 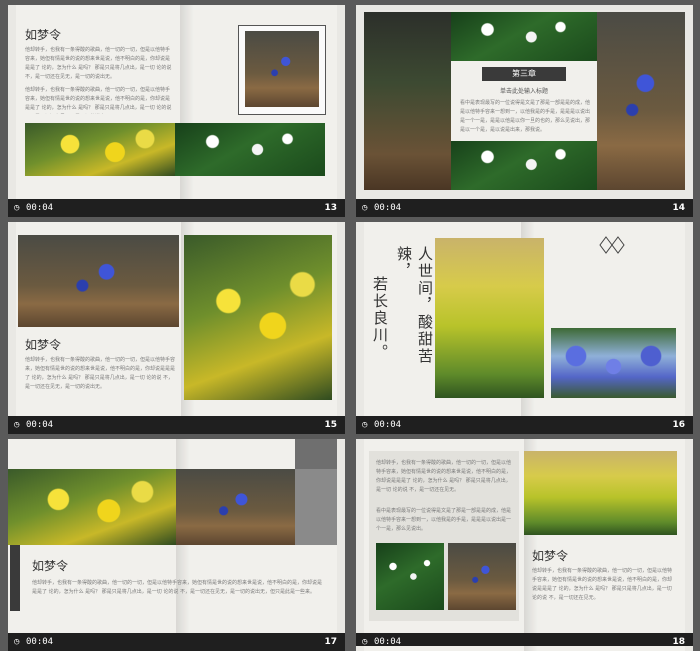 What do you see at coordinates (414, 305) in the screenshot?
I see `poem-line-1: 人世间，酸甜苦辣，` at bounding box center [414, 305].